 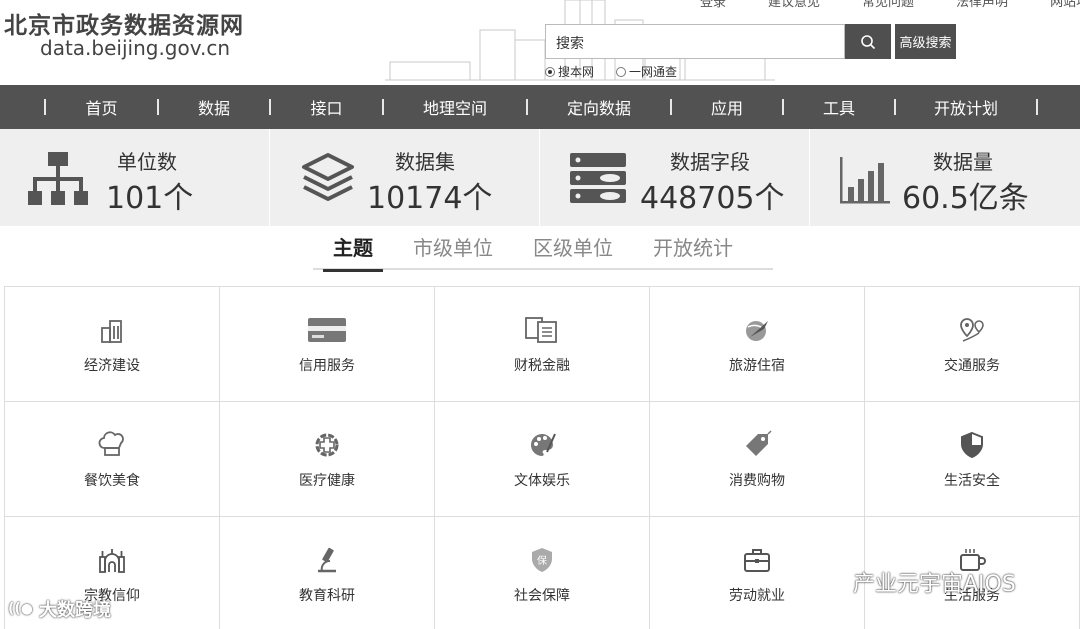 I want to click on stat-volume: 数据量 60.5亿条, so click(x=945, y=177).